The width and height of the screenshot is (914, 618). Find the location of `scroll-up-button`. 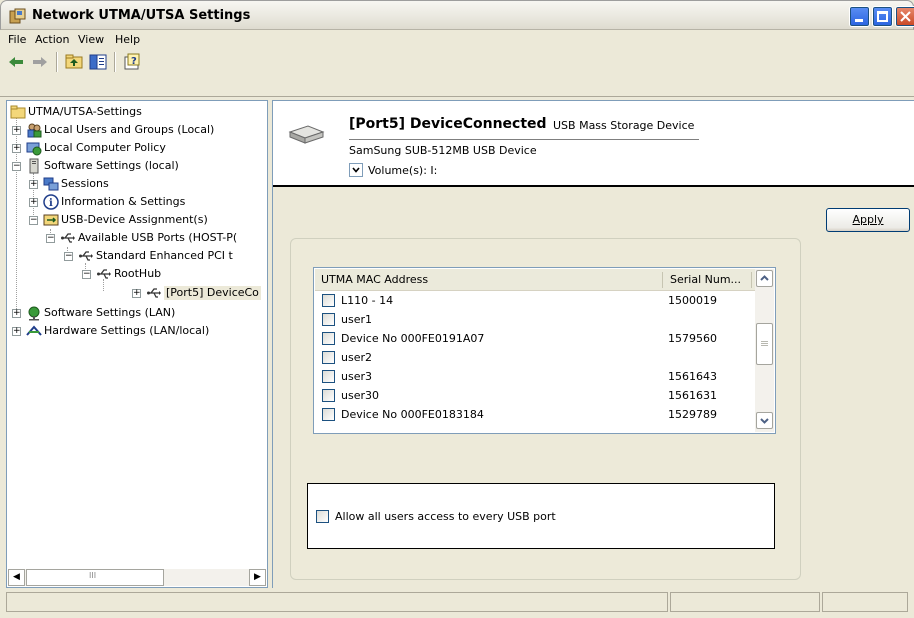

scroll-up-button is located at coordinates (764, 278).